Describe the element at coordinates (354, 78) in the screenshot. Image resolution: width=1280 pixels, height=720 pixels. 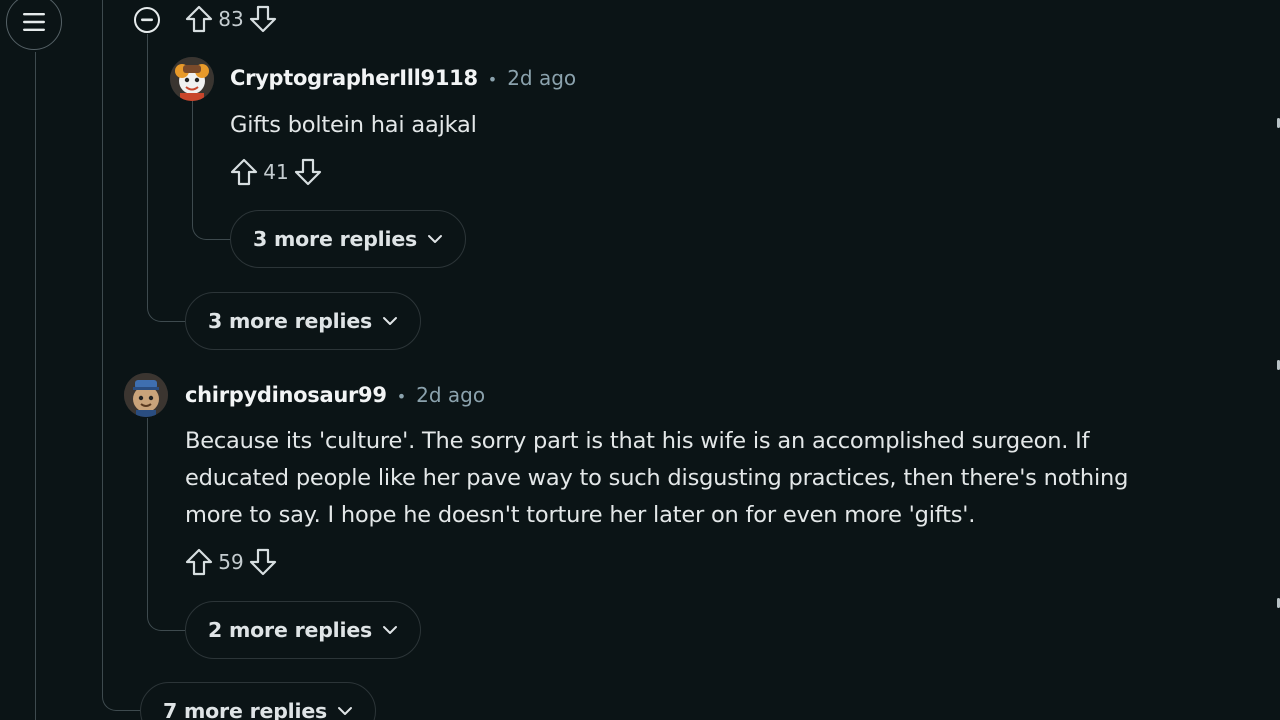
I see `comment-author: CryptographerIll9118` at that location.